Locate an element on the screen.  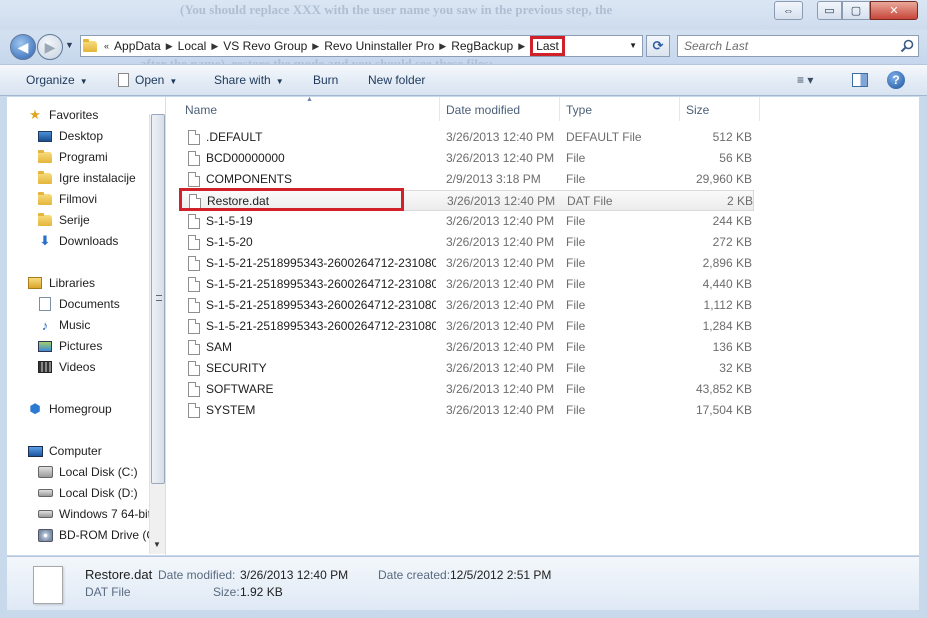
minimize-button: ▭ is located at coordinates (829, 10).